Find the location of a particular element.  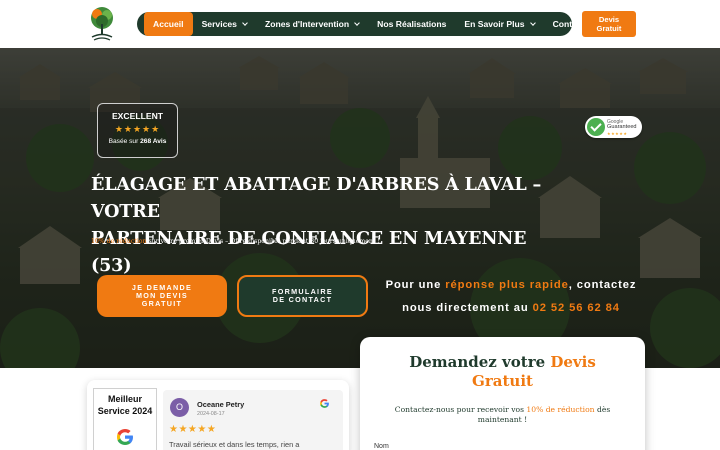

contact-prefix: Pour une is located at coordinates (415, 285).